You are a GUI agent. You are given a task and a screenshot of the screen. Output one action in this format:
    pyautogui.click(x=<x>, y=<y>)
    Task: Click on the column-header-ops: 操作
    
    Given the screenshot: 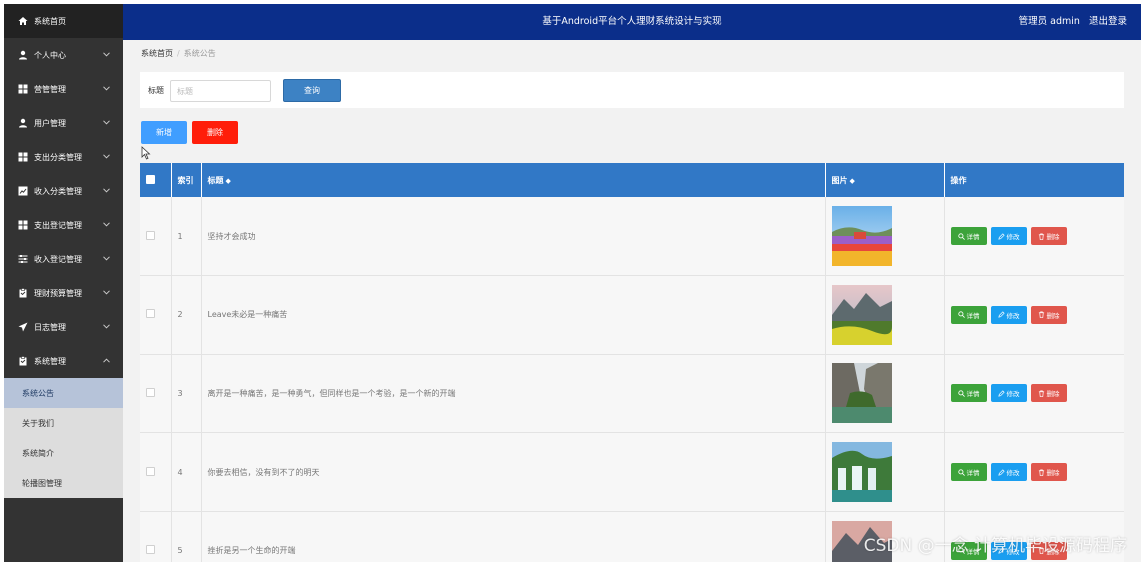 What is the action you would take?
    pyautogui.click(x=1034, y=180)
    